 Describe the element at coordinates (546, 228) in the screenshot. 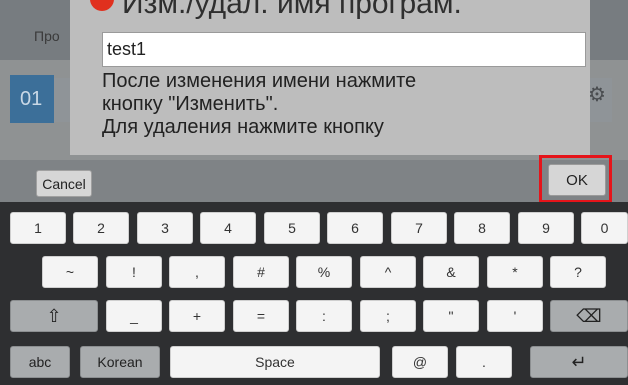

I see `key-9: 9` at that location.